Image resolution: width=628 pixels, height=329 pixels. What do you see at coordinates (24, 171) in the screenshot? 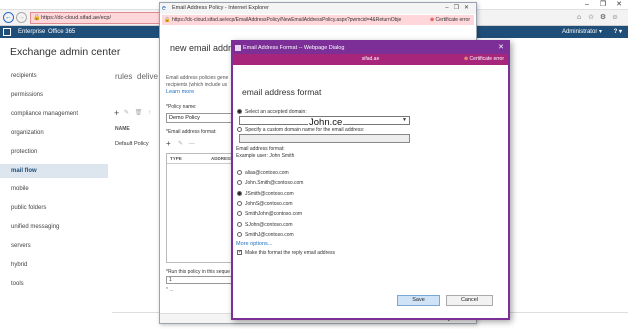
I see `nav-item-mail-flow: mail flow` at bounding box center [24, 171].